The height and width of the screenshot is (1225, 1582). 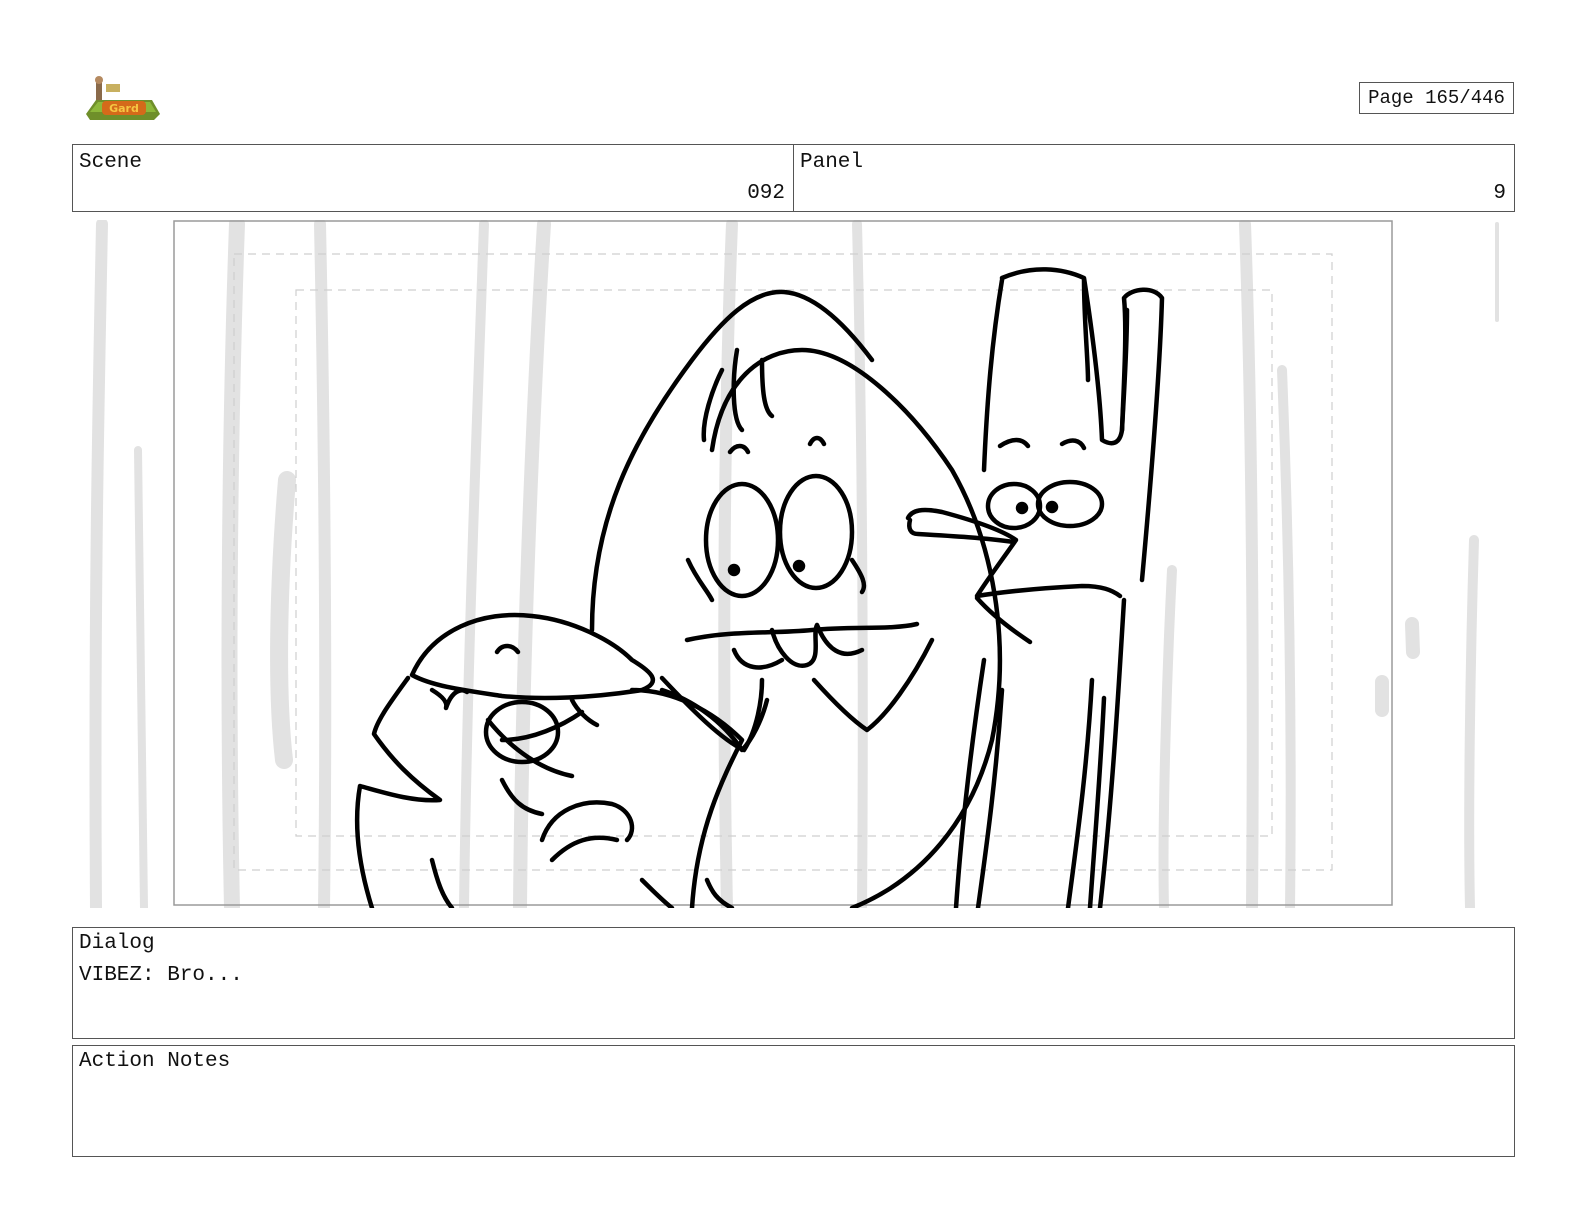 I want to click on page-number: Page 165/446, so click(x=1436, y=98).